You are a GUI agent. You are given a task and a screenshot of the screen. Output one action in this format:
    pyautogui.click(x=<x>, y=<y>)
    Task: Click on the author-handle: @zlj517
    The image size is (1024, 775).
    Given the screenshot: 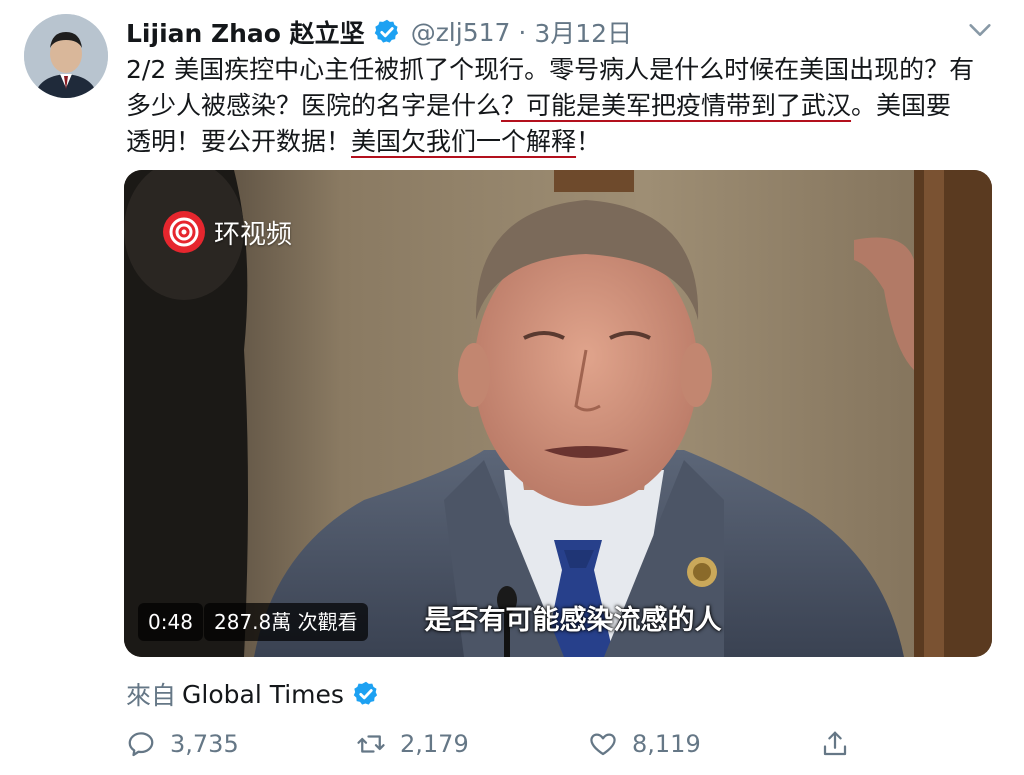 What is the action you would take?
    pyautogui.click(x=461, y=32)
    